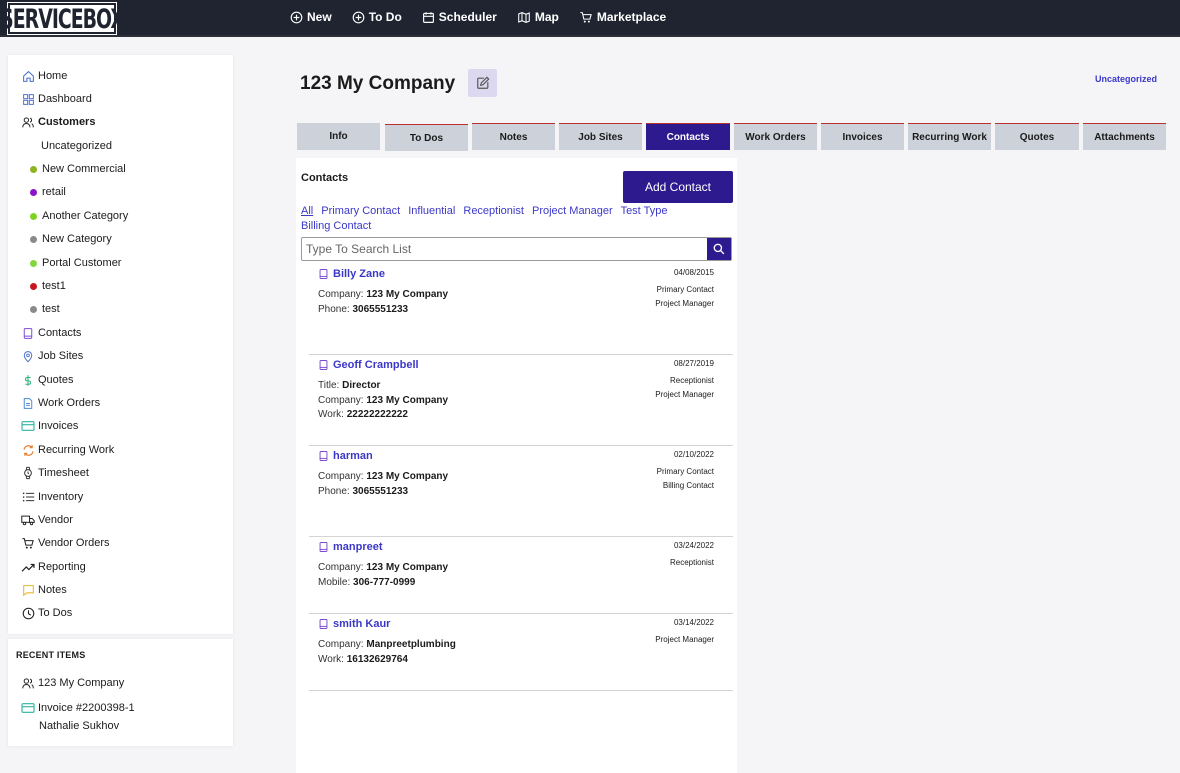 The width and height of the screenshot is (1180, 773). What do you see at coordinates (431, 211) in the screenshot?
I see `filter-influential: Influential` at bounding box center [431, 211].